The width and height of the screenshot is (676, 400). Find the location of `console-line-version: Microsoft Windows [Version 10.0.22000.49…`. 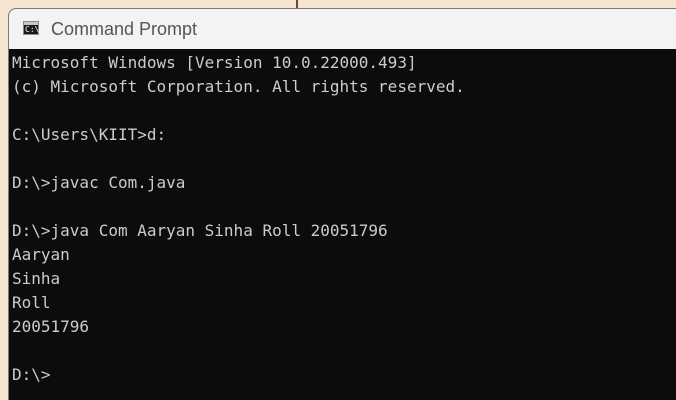

console-line-version: Microsoft Windows [Version 10.0.22000.49… is located at coordinates (214, 62).